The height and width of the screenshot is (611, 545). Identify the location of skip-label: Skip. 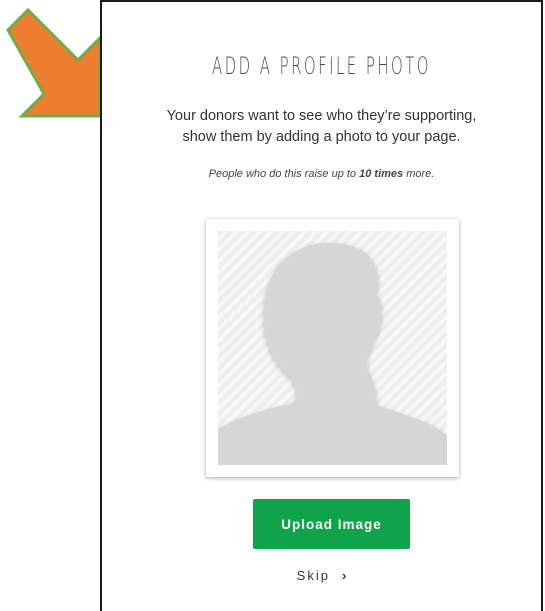
(313, 575).